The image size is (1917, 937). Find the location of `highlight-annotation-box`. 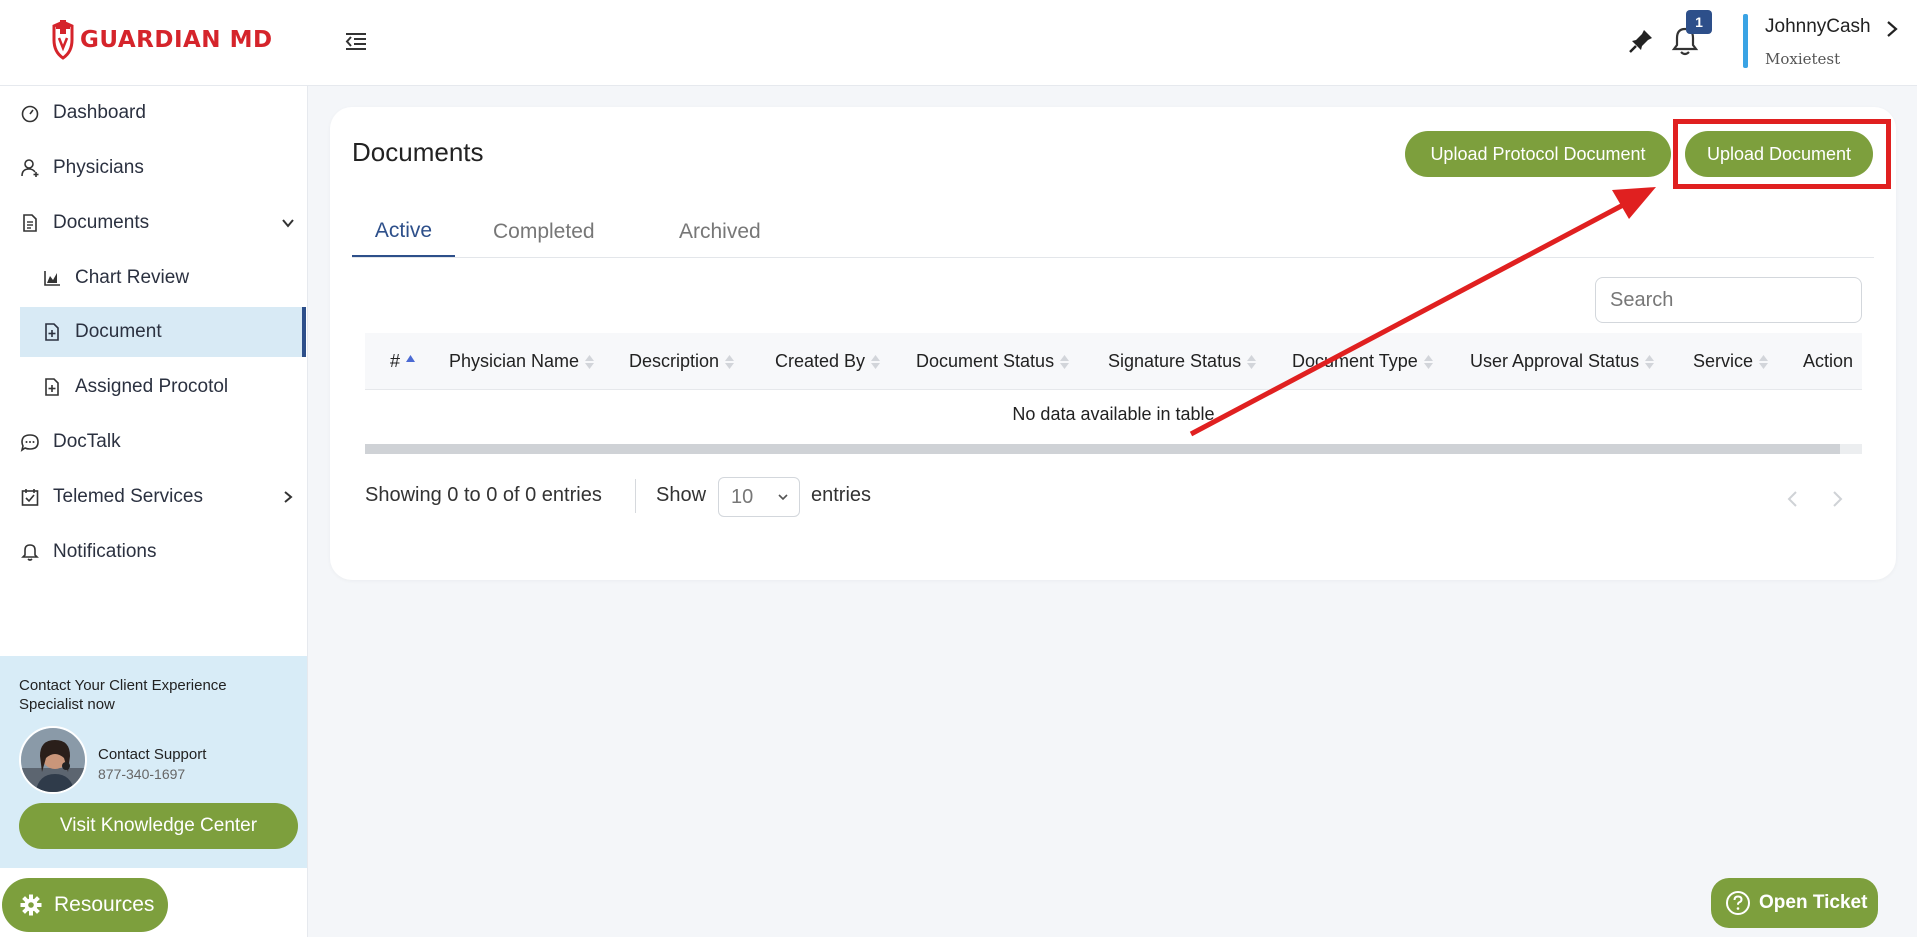

highlight-annotation-box is located at coordinates (1782, 154).